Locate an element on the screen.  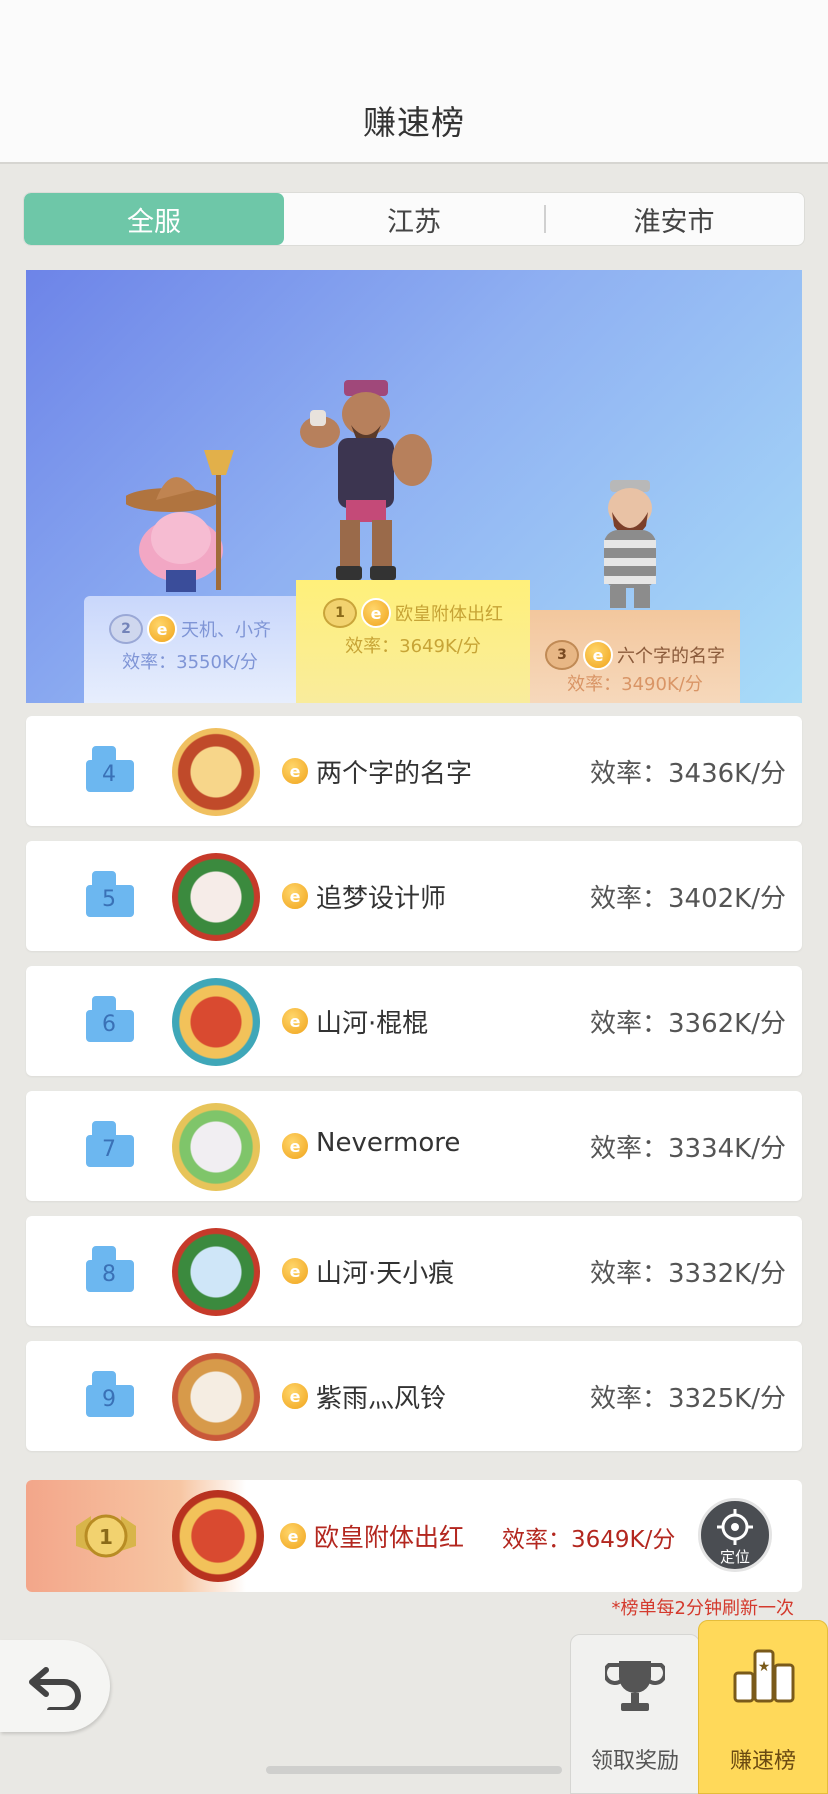
efficiency-value: 效率：3436K/分 is located at coordinates (688, 774).